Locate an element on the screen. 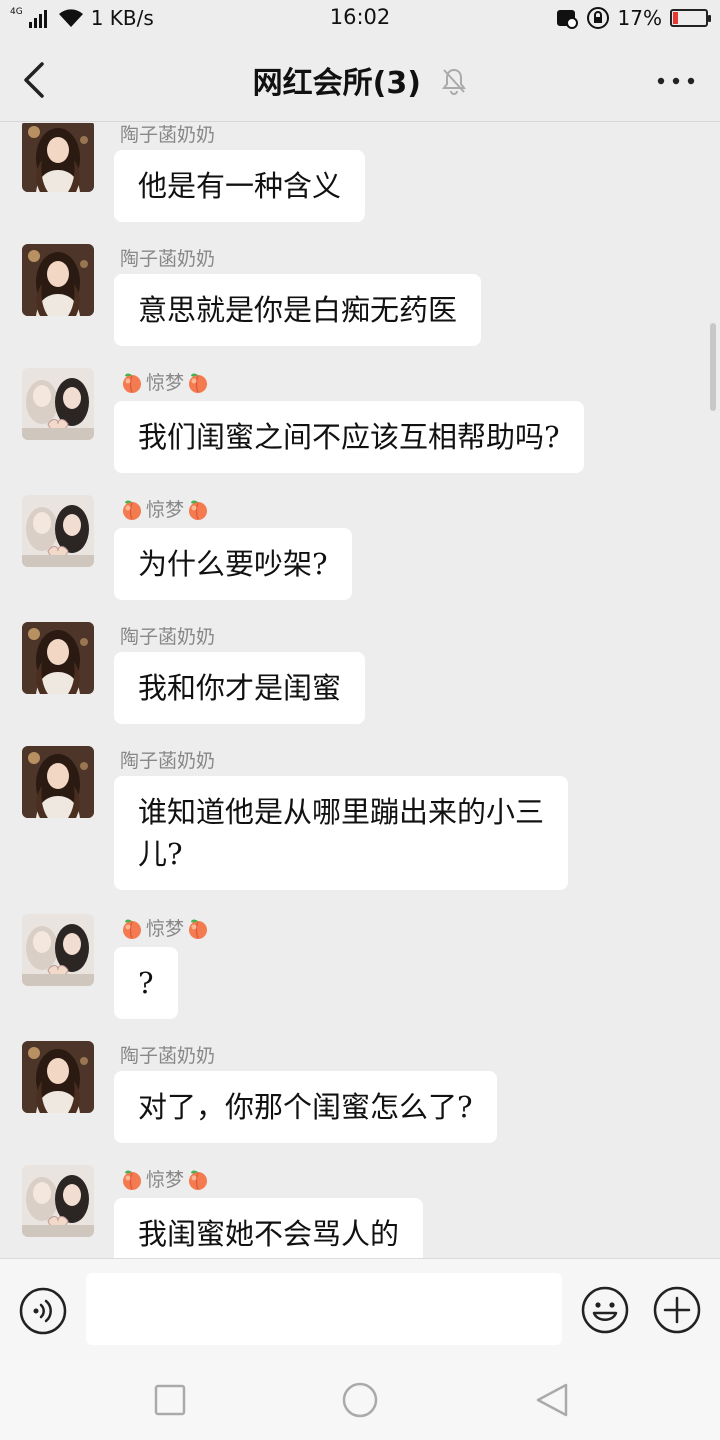 This screenshot has width=720, height=1440. more-functions-button is located at coordinates (677, 1310).